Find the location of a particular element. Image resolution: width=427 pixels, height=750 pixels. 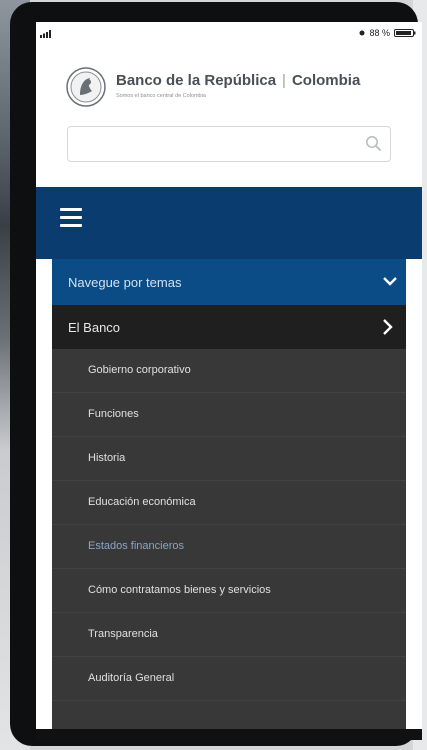

submenu-item: Funciones is located at coordinates (229, 415).